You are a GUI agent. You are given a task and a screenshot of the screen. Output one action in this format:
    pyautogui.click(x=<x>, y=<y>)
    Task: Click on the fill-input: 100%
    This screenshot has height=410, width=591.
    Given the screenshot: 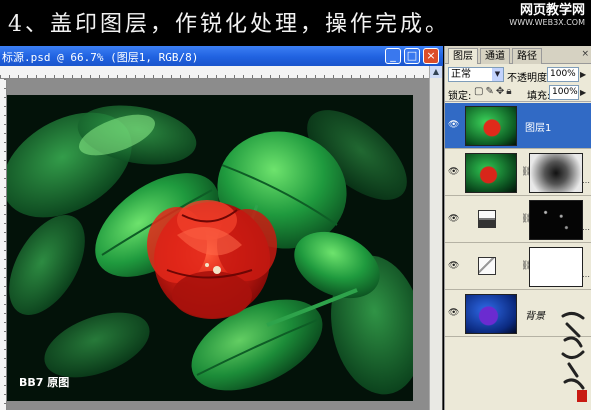 What is the action you would take?
    pyautogui.click(x=564, y=92)
    